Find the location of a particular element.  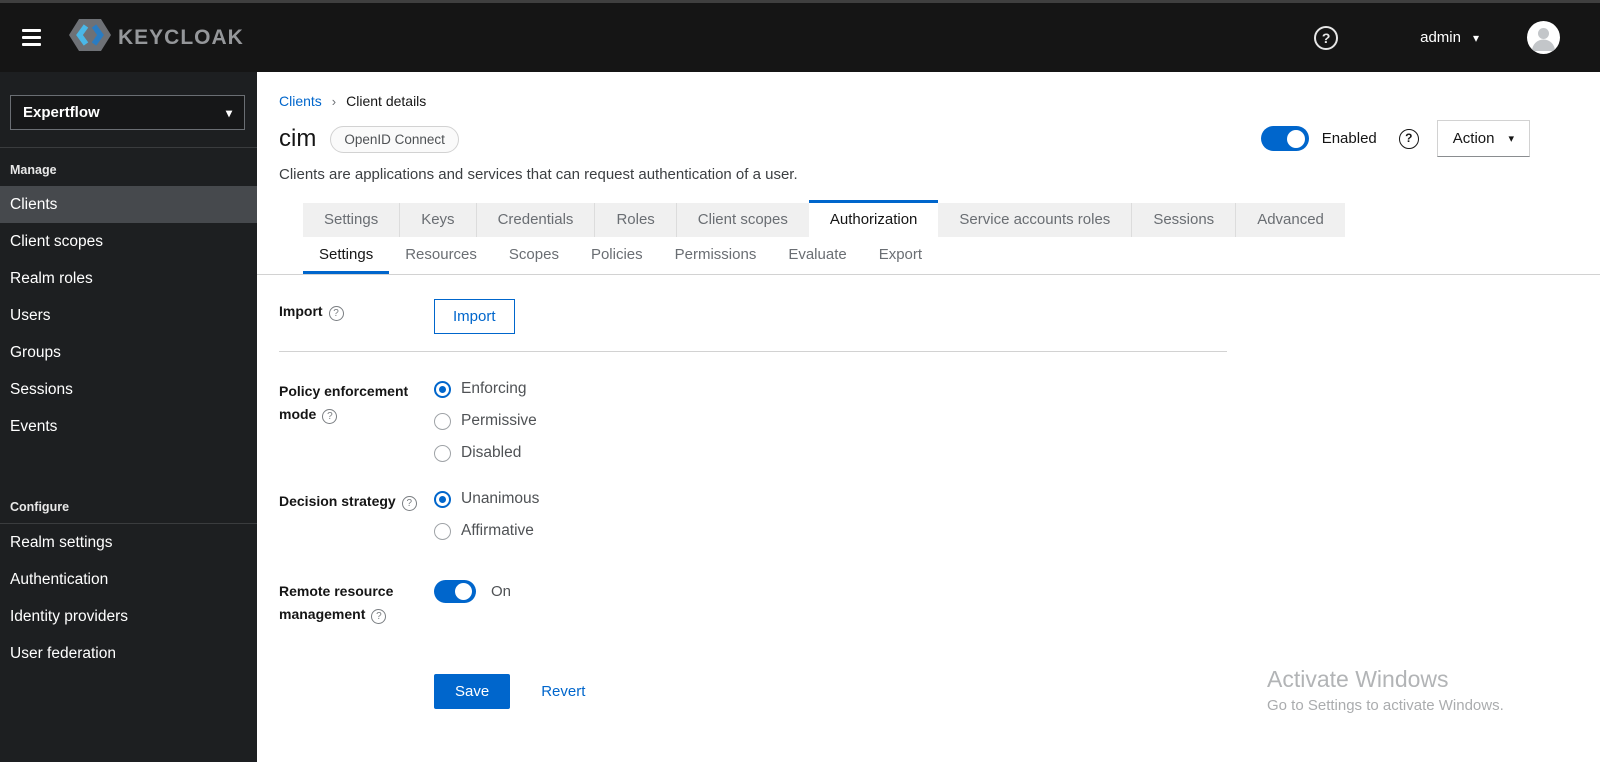

keycloak-hexagon-icon is located at coordinates (90, 37).